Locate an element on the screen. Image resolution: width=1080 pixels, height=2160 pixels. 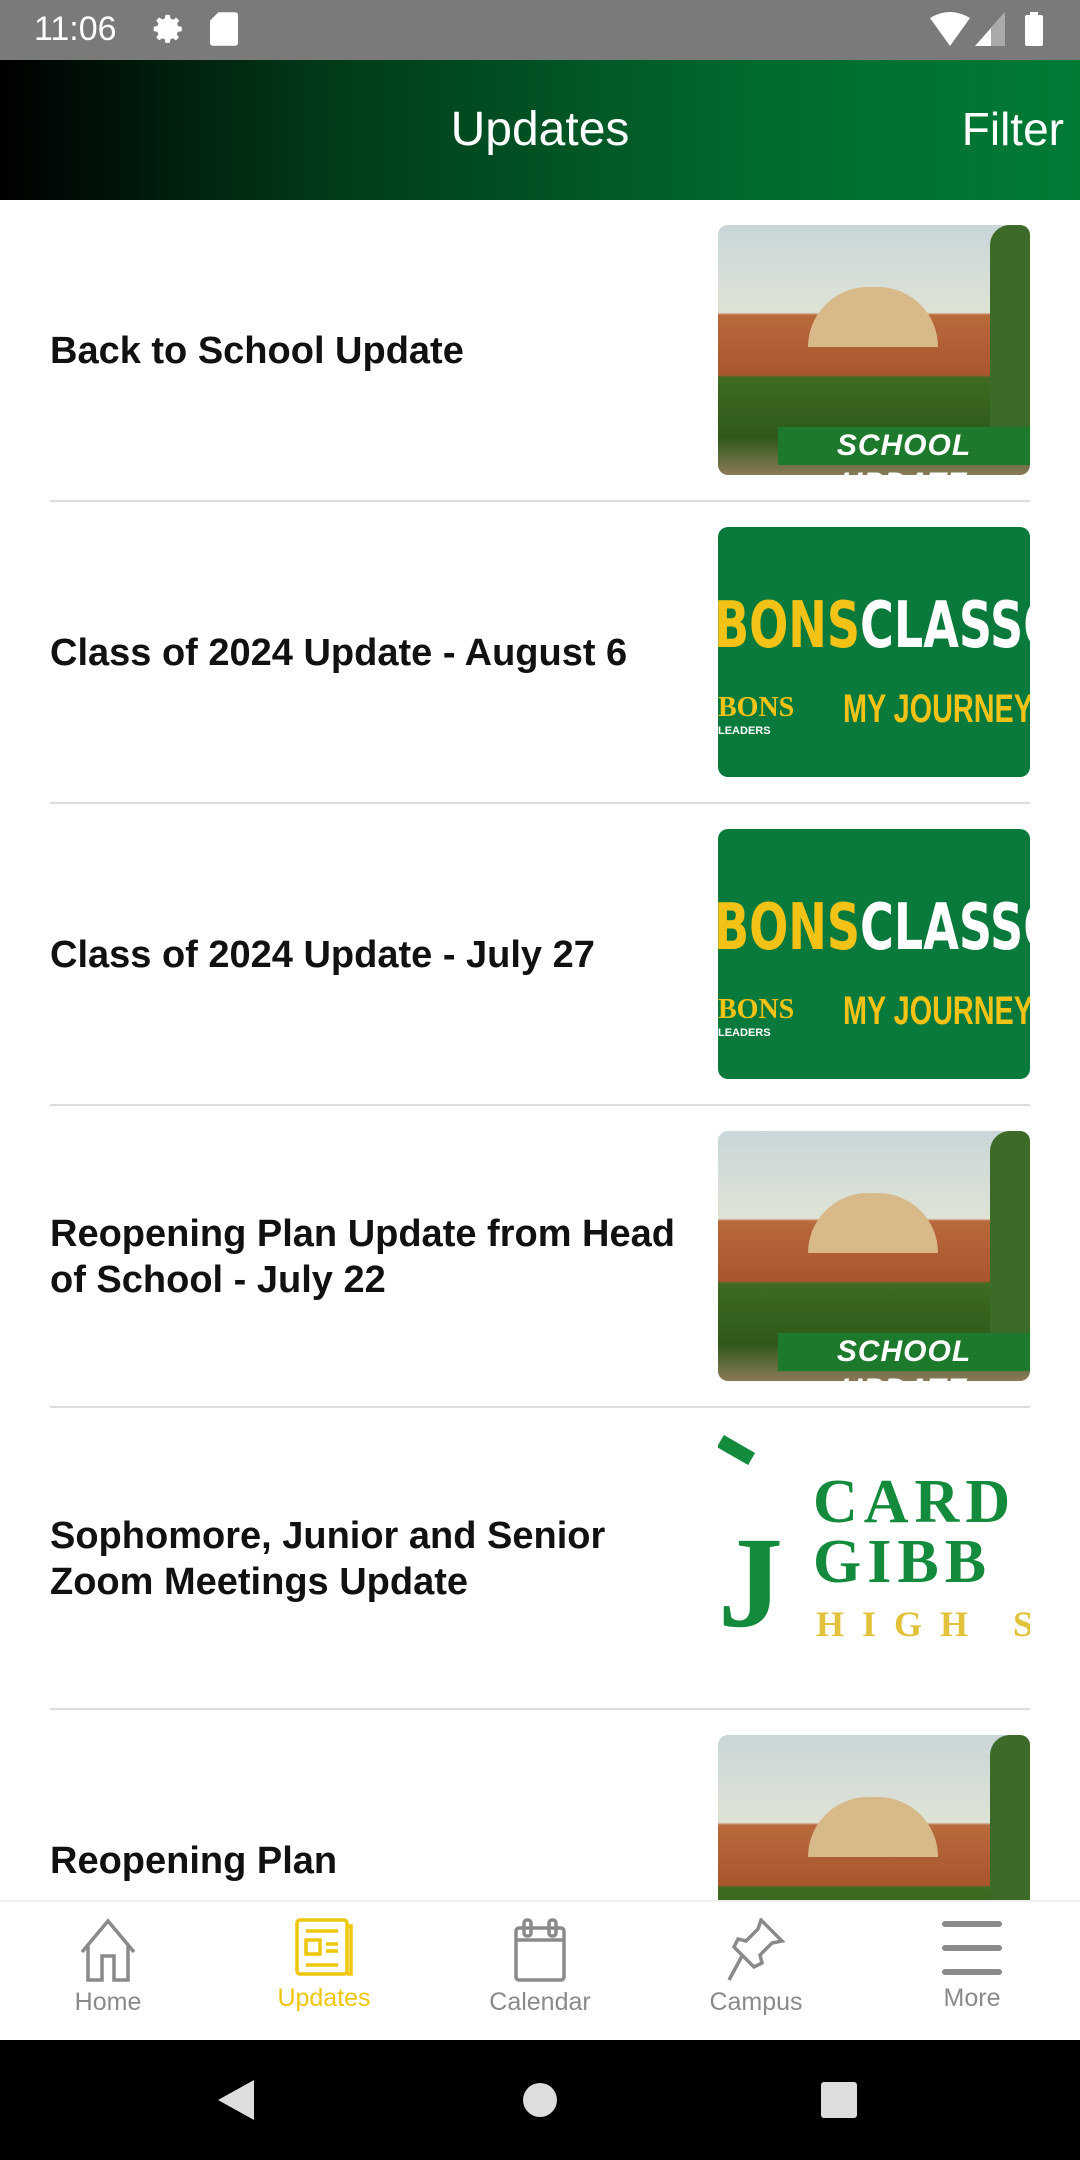
status-bar: 11:06 is located at coordinates (540, 30).